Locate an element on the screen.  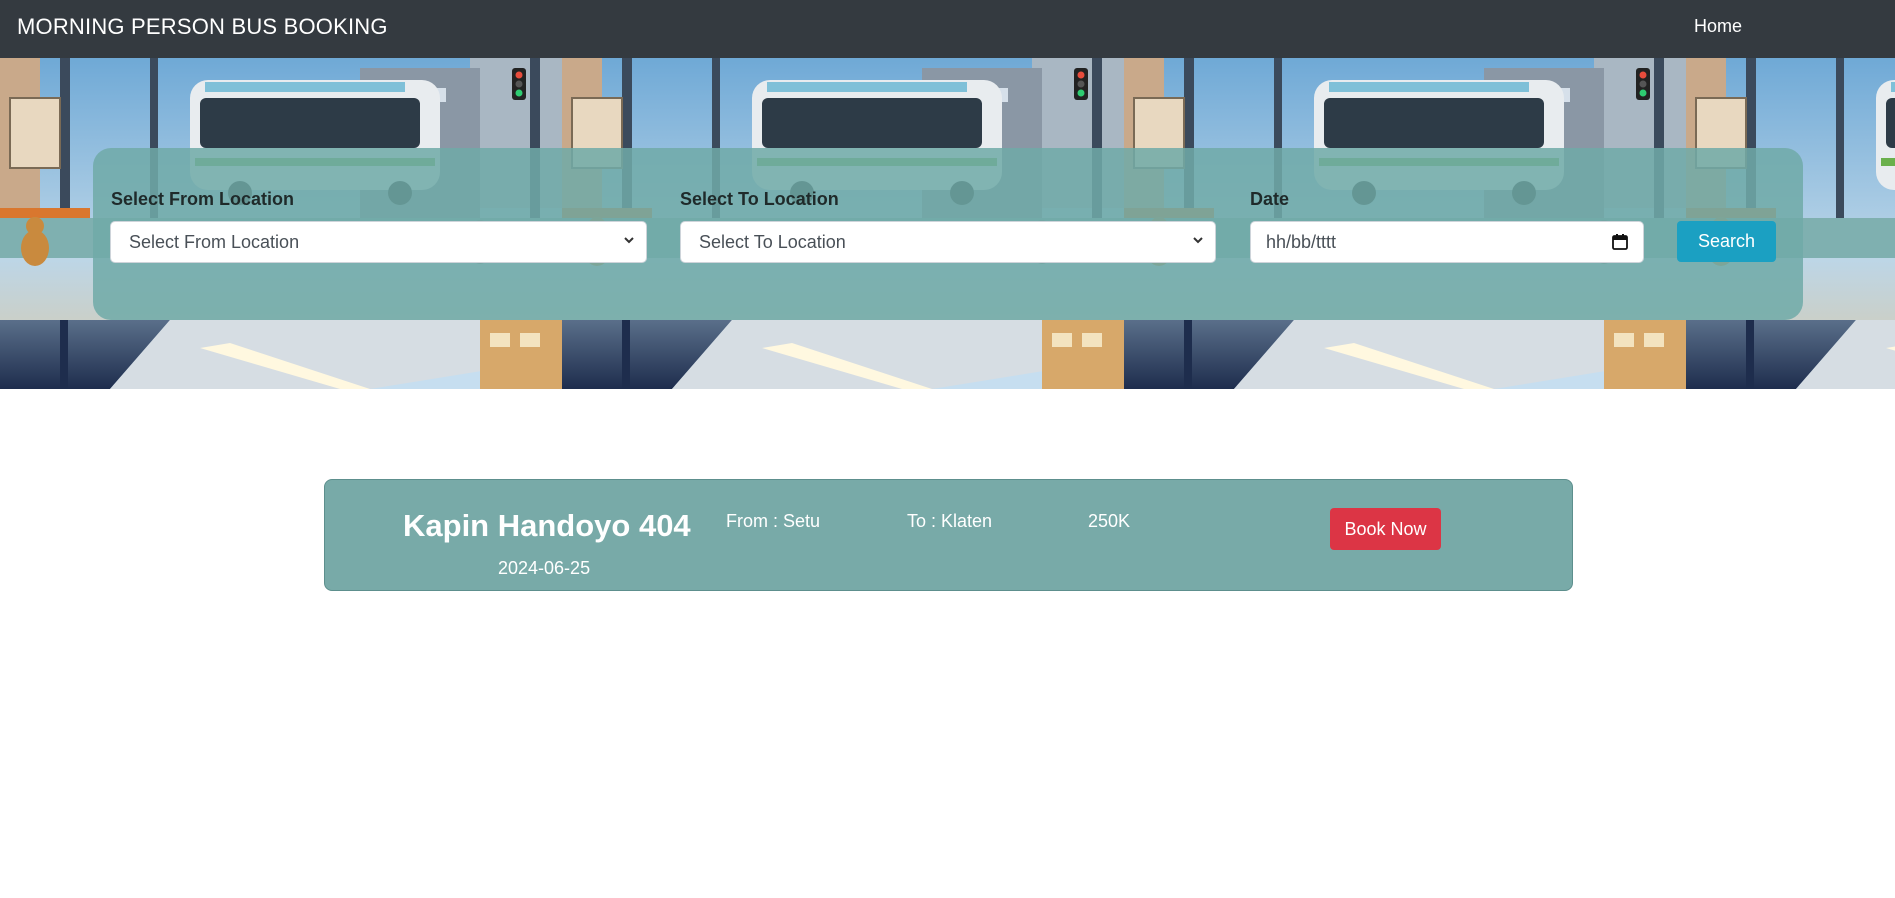
brand-title: MORNING PERSON BUS BOOKING is located at coordinates (202, 27).